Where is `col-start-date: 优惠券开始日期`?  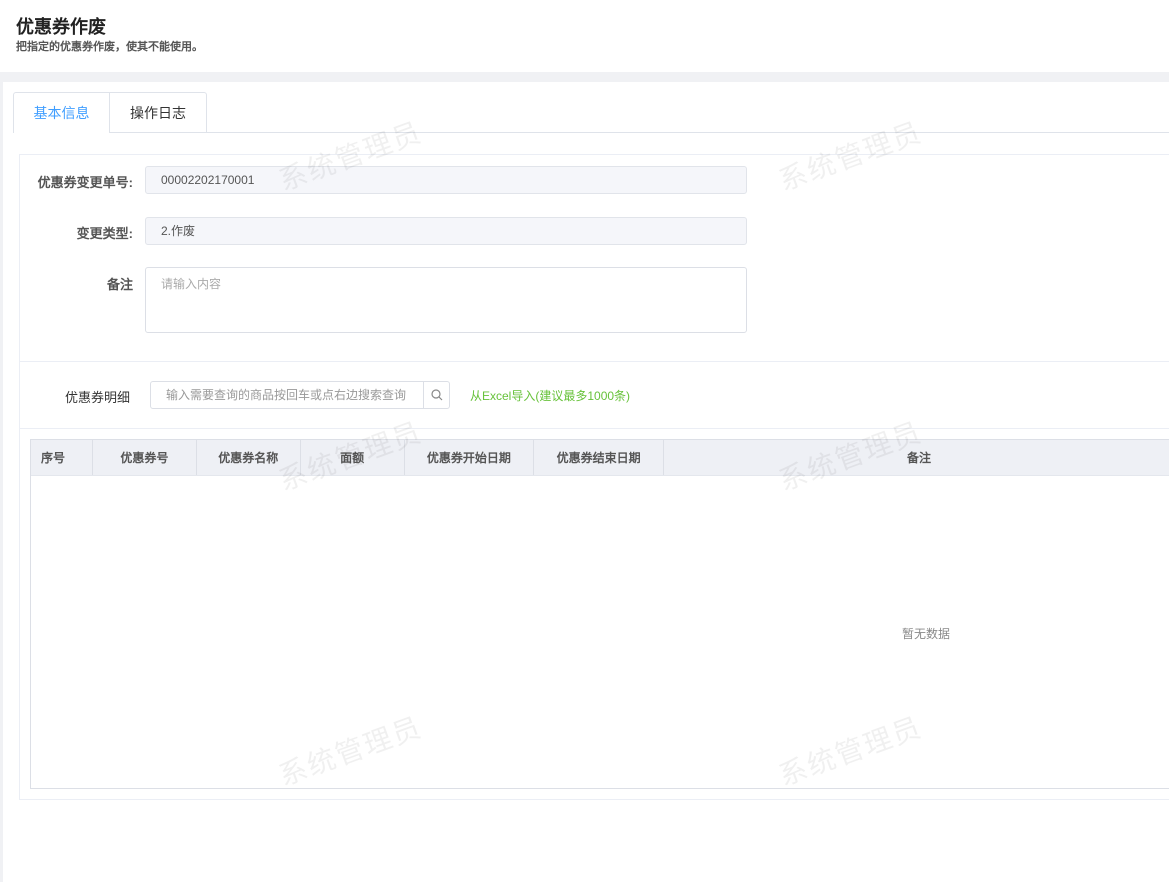 col-start-date: 优惠券开始日期 is located at coordinates (470, 457).